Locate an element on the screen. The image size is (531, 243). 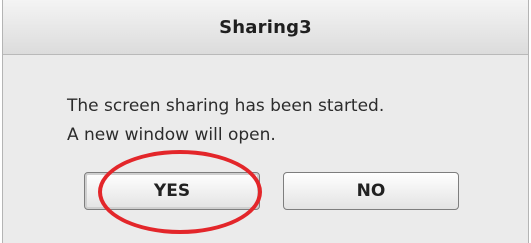
yes-button: YES is located at coordinates (172, 191).